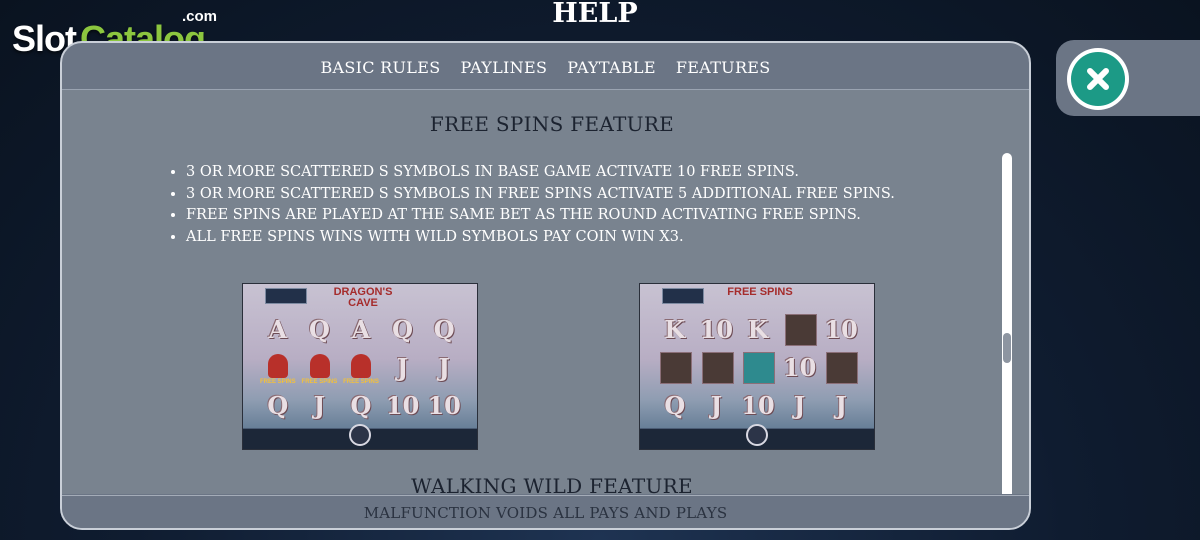 Image resolution: width=1200 pixels, height=540 pixels. I want to click on x-mark-icon, so click(1098, 79).